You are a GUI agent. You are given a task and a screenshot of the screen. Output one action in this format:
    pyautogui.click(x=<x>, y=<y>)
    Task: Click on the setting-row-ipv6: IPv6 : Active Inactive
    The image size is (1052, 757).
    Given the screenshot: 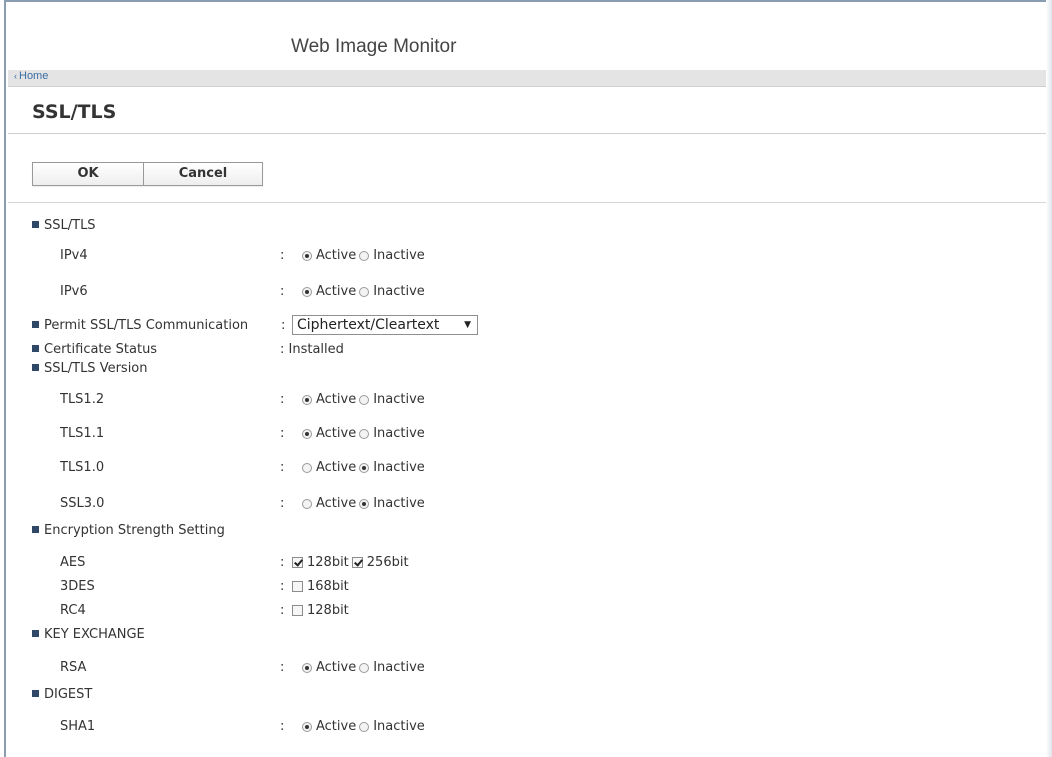 What is the action you would take?
    pyautogui.click(x=242, y=291)
    